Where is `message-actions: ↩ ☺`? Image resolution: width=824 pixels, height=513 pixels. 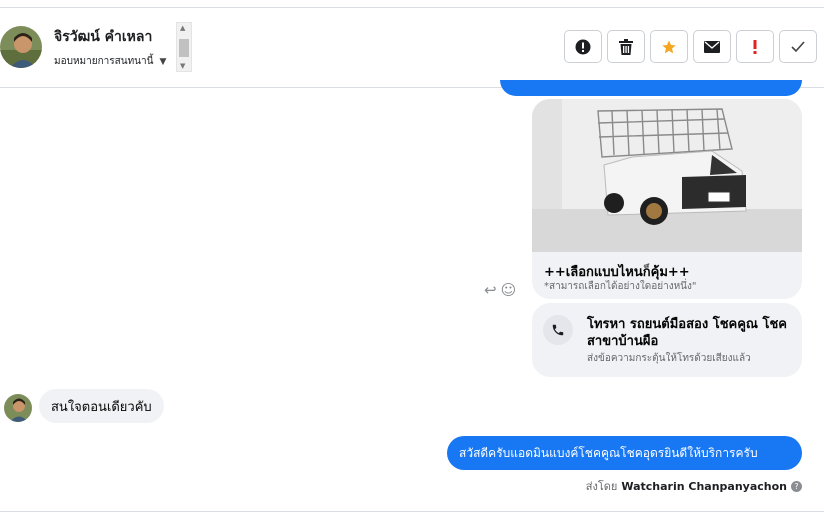 message-actions: ↩ ☺ is located at coordinates (500, 290).